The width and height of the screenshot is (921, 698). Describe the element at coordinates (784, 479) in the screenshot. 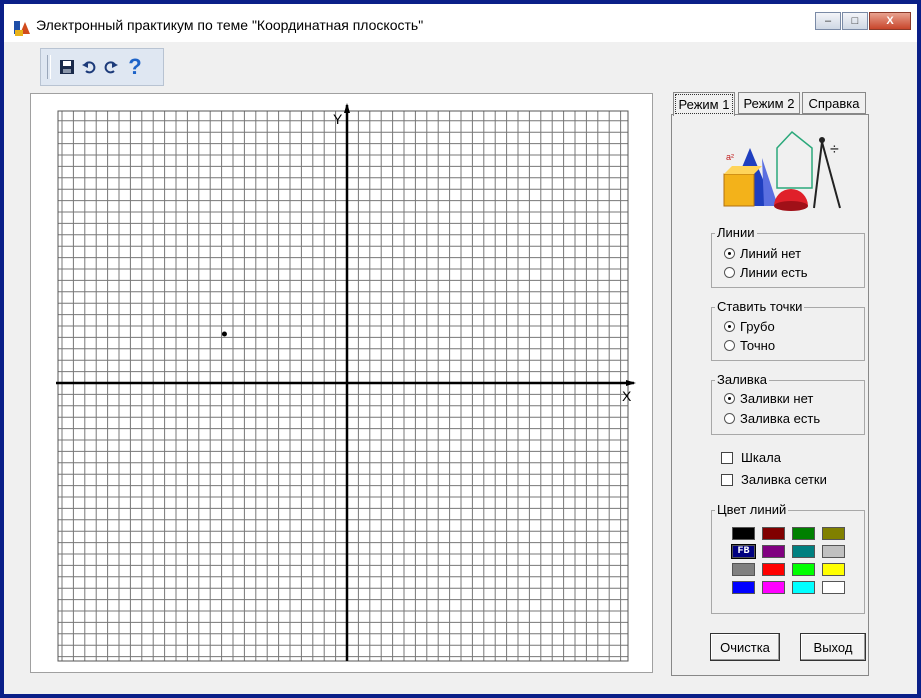

I see `grid-fill-checkbox-label: Заливка сетки` at that location.